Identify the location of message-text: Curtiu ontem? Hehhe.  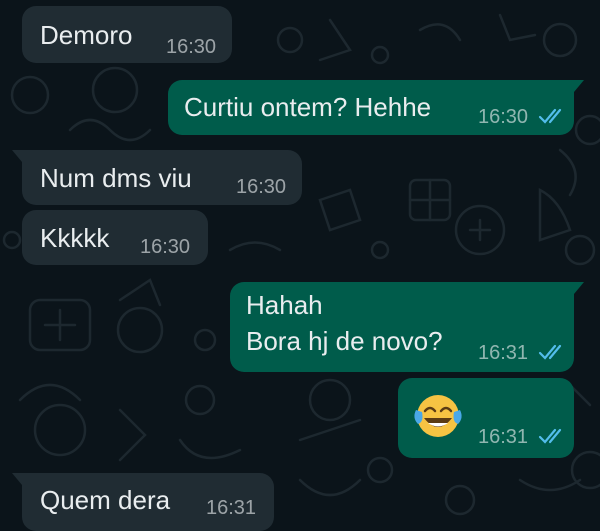
(308, 107).